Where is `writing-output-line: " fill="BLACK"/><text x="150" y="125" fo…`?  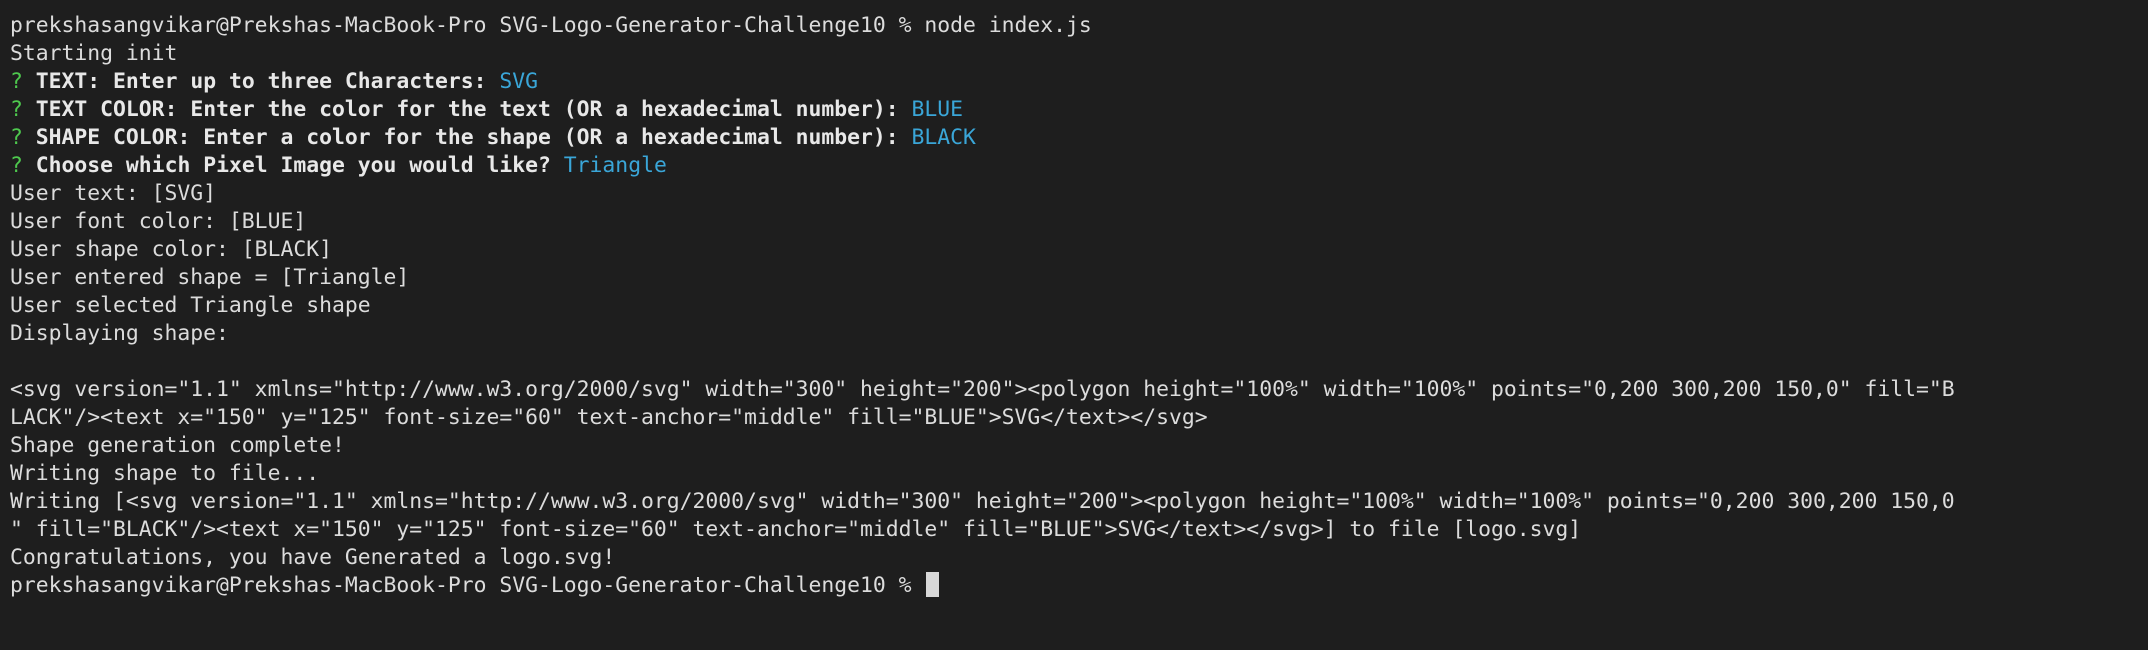 writing-output-line: " fill="BLACK"/><text x="150" y="125" fo… is located at coordinates (796, 529).